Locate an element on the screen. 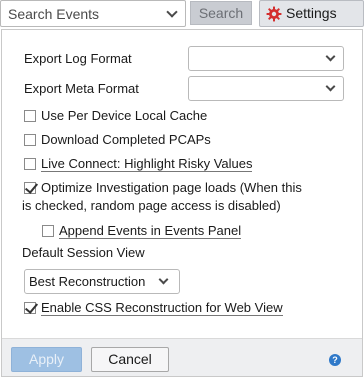  cancel-button: Cancel is located at coordinates (130, 359).